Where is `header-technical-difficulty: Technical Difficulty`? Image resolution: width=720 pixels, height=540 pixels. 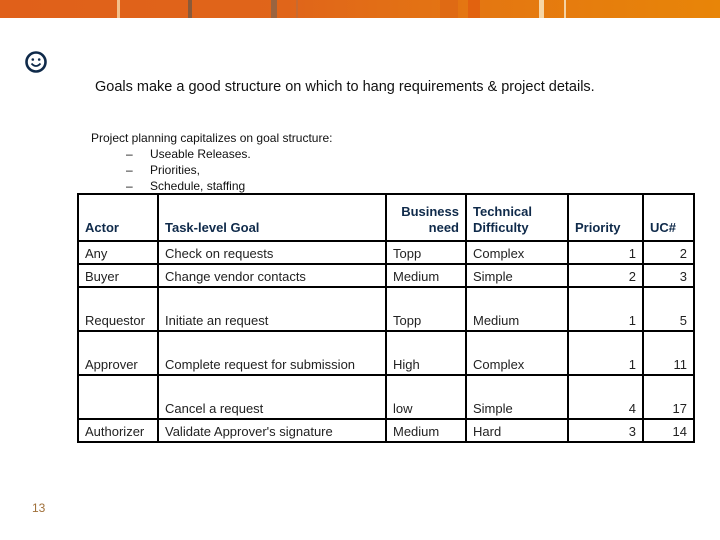 header-technical-difficulty: Technical Difficulty is located at coordinates (517, 217).